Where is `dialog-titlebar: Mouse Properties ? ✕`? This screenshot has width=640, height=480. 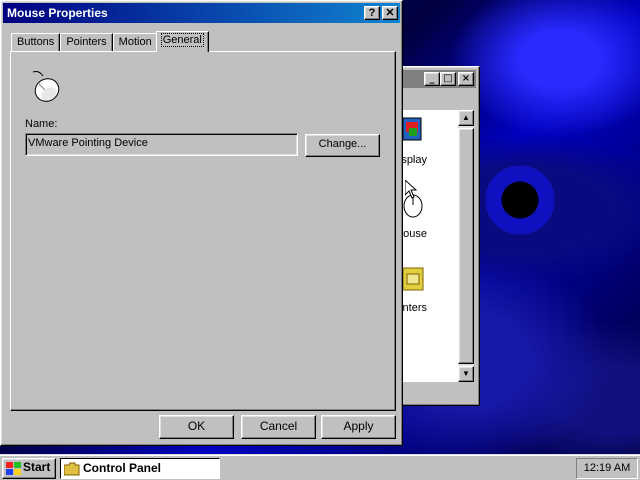
dialog-titlebar: Mouse Properties ? ✕ is located at coordinates (201, 13).